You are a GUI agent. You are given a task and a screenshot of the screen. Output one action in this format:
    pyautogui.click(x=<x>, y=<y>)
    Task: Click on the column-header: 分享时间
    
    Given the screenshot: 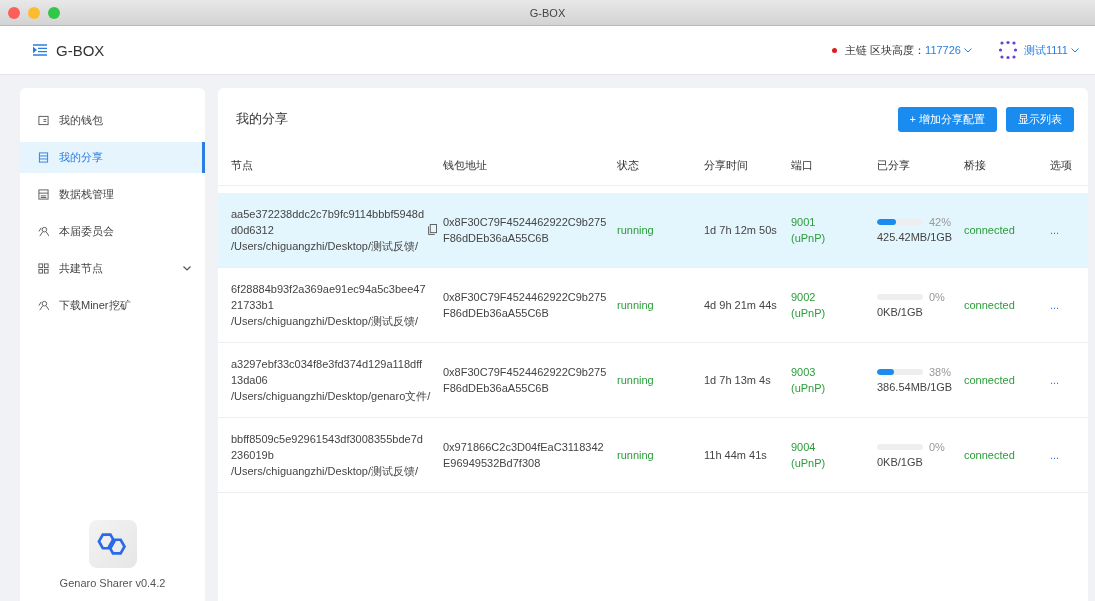 What is the action you would take?
    pyautogui.click(x=726, y=165)
    